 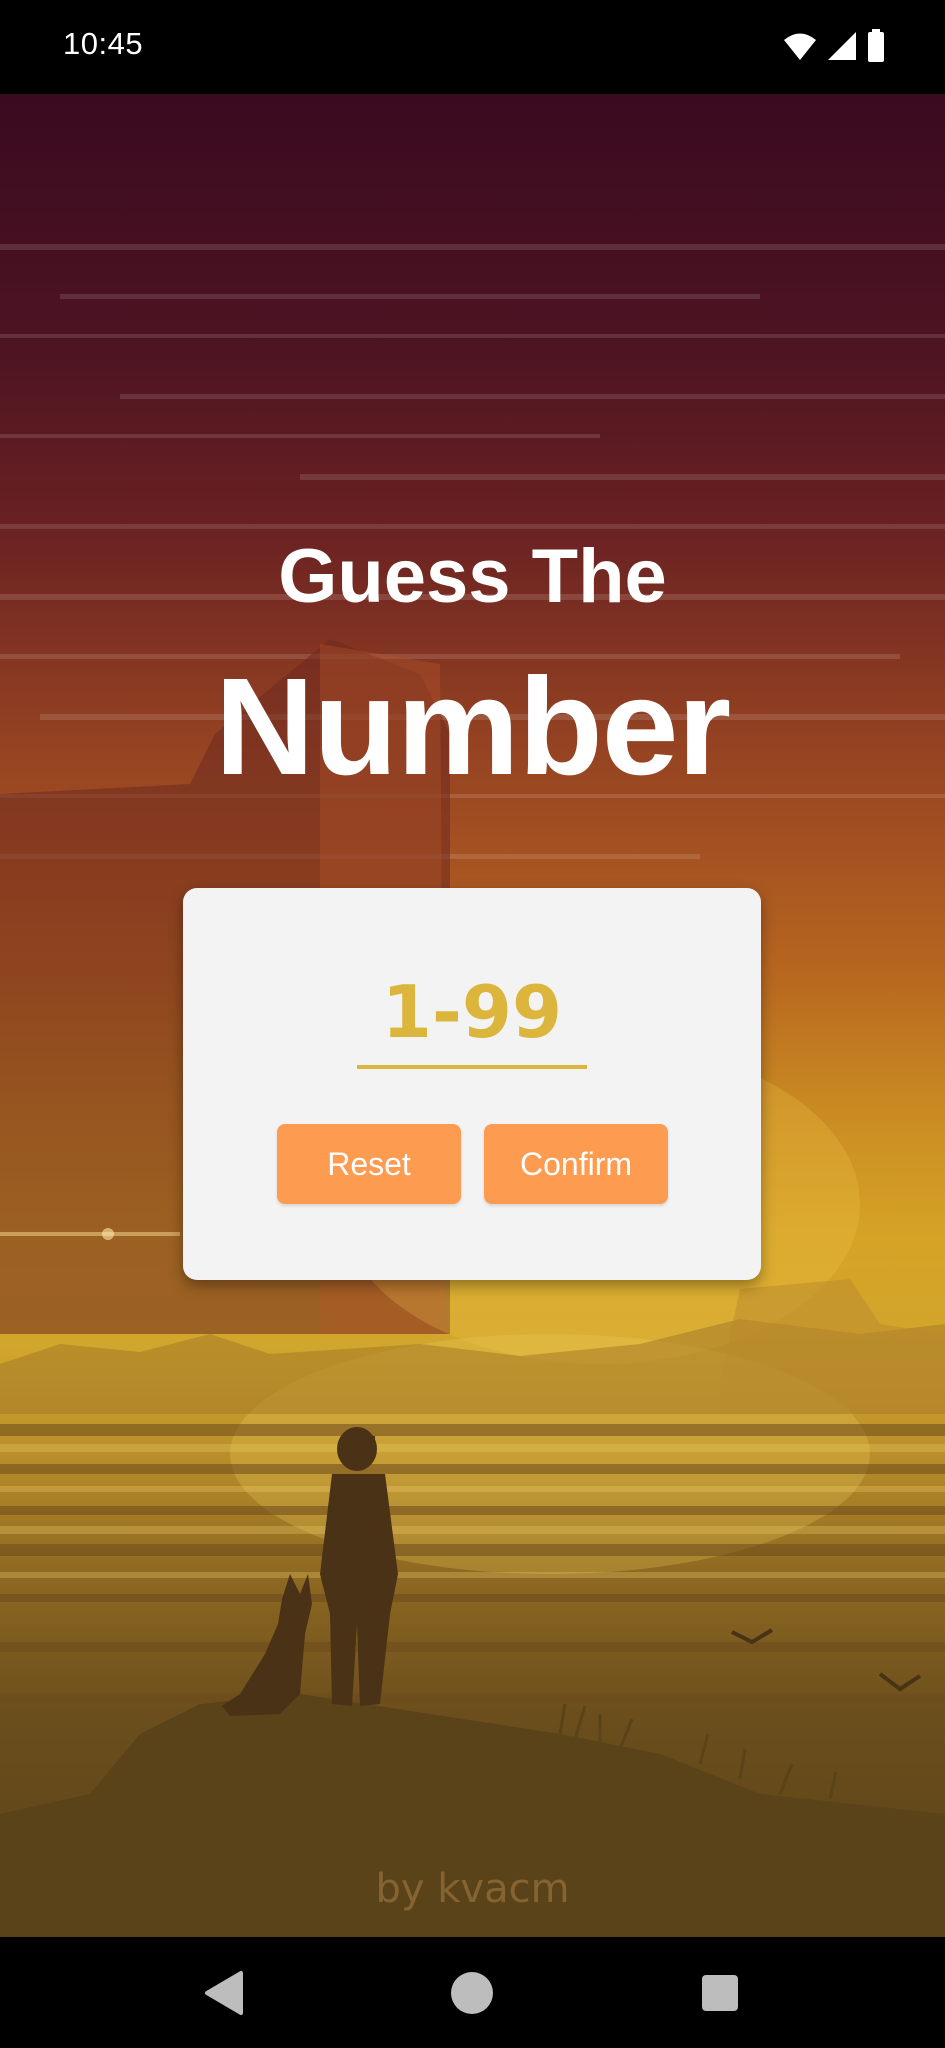 What do you see at coordinates (472, 1012) in the screenshot?
I see `range-value: 1-99` at bounding box center [472, 1012].